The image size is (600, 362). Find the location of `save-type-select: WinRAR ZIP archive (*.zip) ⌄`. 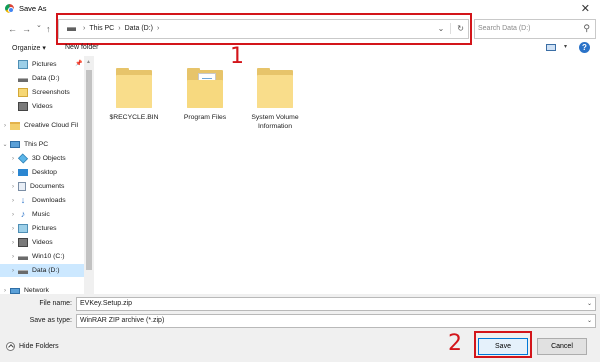

save-type-select: WinRAR ZIP archive (*.zip) ⌄ is located at coordinates (336, 321).